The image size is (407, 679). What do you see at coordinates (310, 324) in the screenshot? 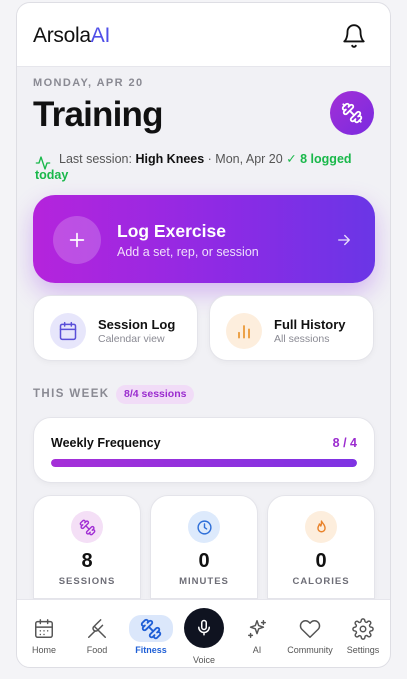
I see `full-history-title: Full History` at bounding box center [310, 324].